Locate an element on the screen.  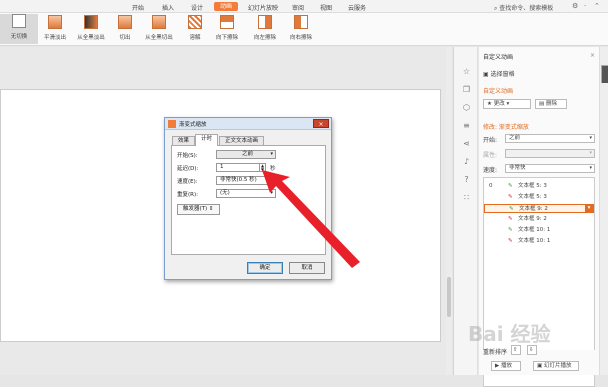
reorder-label: 重新排序 is located at coordinates (495, 352).